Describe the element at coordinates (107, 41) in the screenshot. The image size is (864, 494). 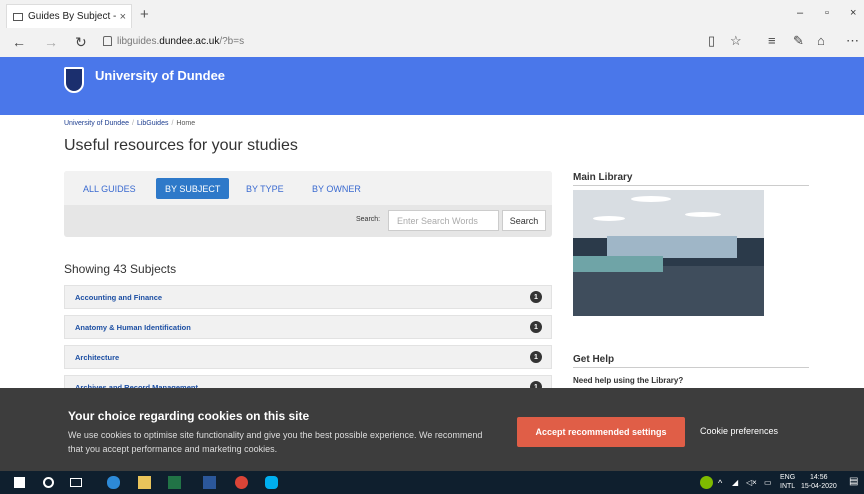
I see `lock-icon` at that location.